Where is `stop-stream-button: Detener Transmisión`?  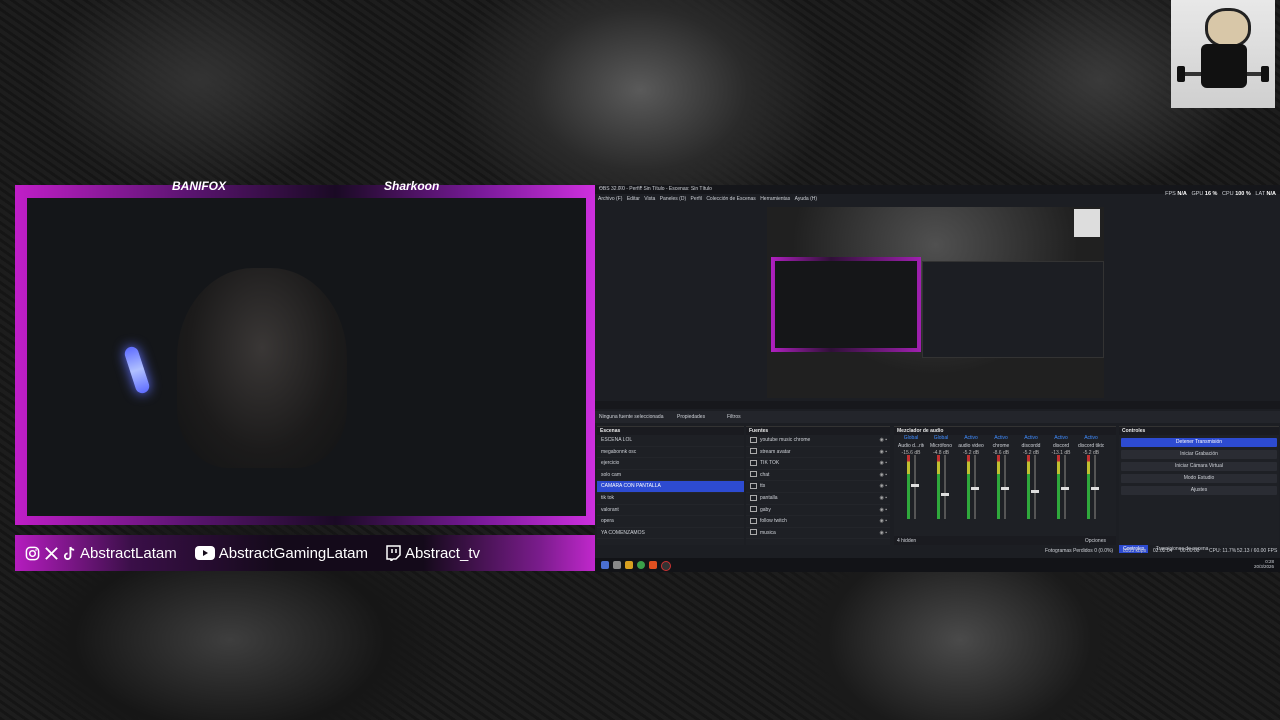 stop-stream-button: Detener Transmisión is located at coordinates (1199, 442).